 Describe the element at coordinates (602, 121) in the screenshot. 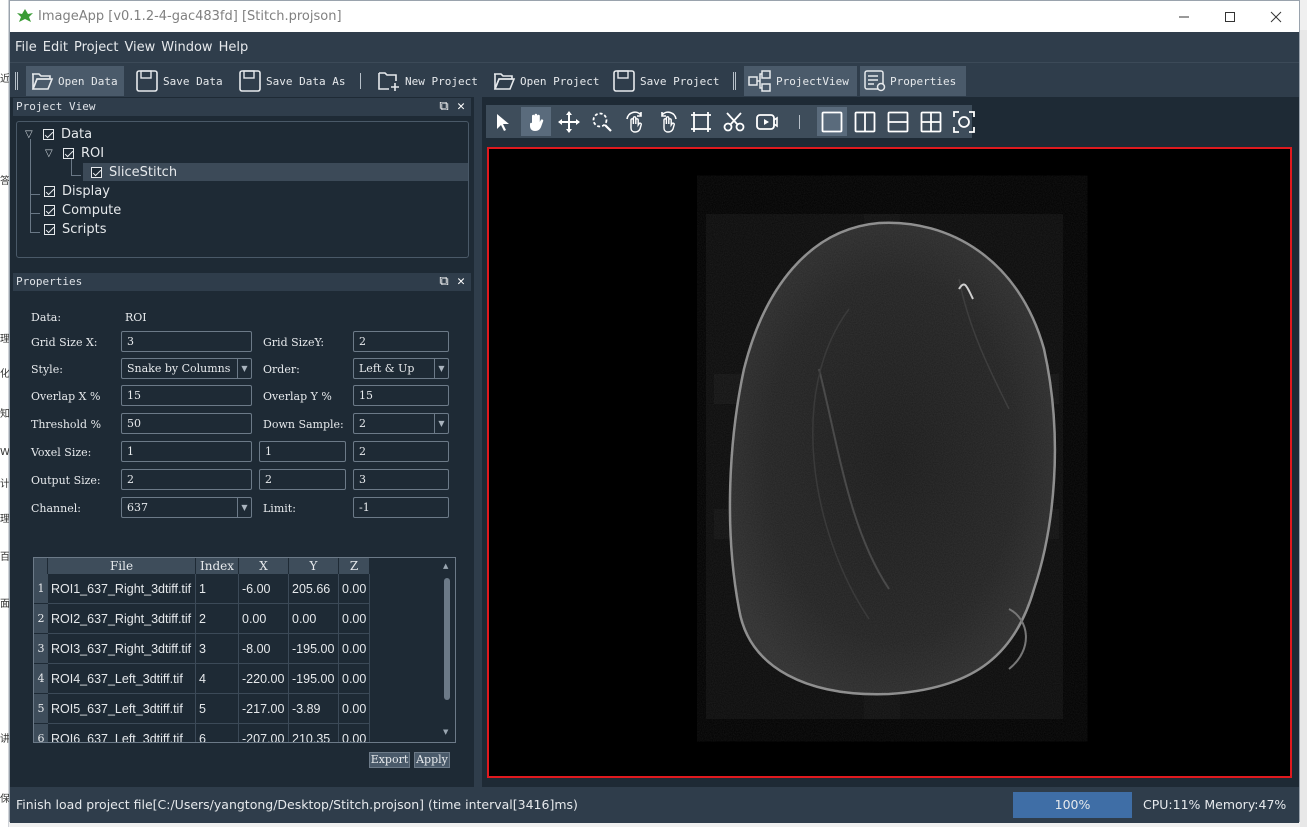

I see `zoom-tool-button` at that location.